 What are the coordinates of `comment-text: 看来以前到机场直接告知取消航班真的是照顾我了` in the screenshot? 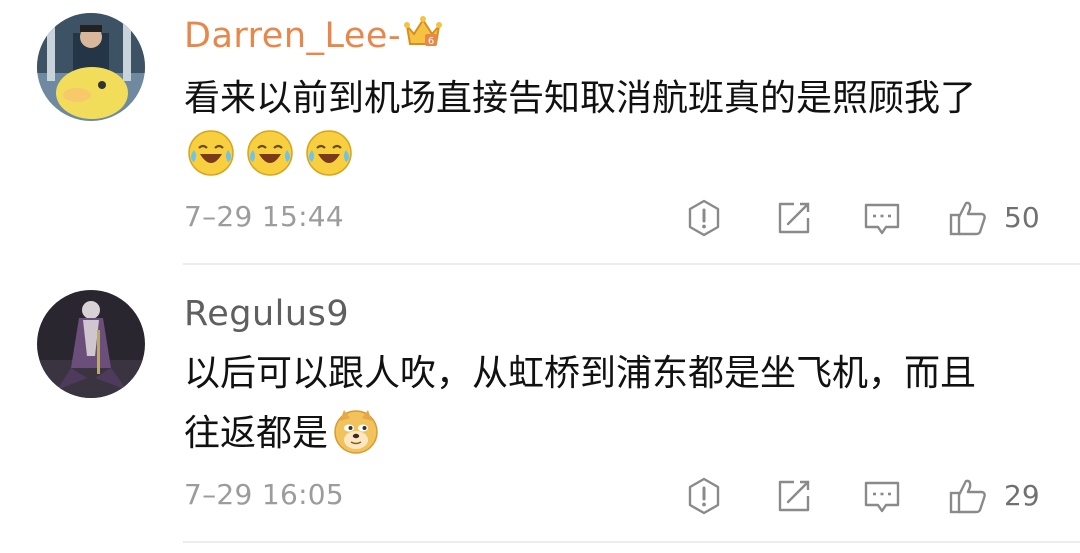 It's located at (619, 99).